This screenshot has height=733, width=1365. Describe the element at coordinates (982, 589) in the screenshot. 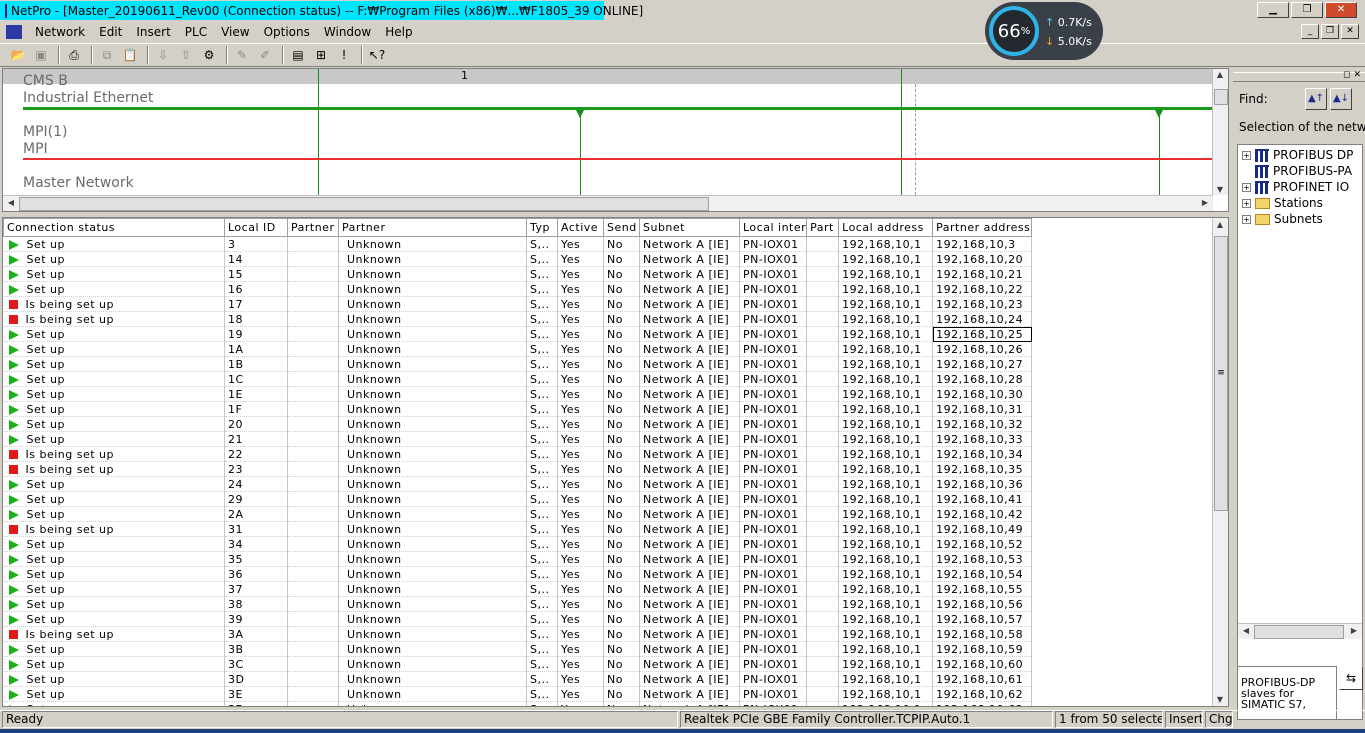

I see `partner-address-cell: 192,168,10,55` at that location.